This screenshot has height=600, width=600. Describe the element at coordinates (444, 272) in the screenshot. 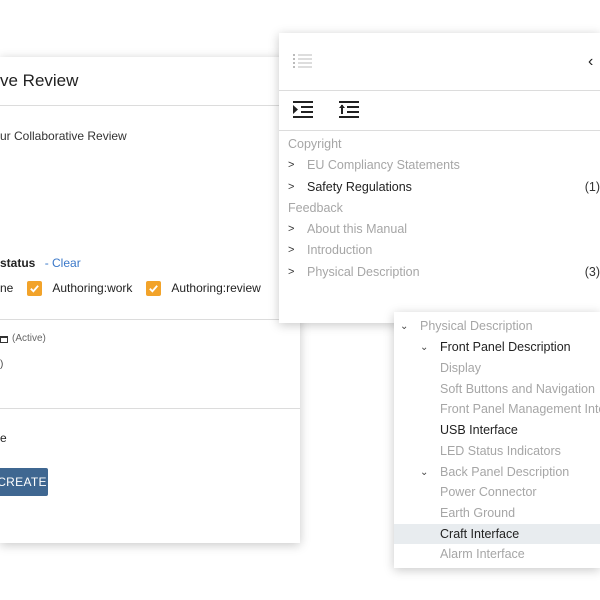

I see `toc-item-physical-description: > Physical Description (3)` at that location.